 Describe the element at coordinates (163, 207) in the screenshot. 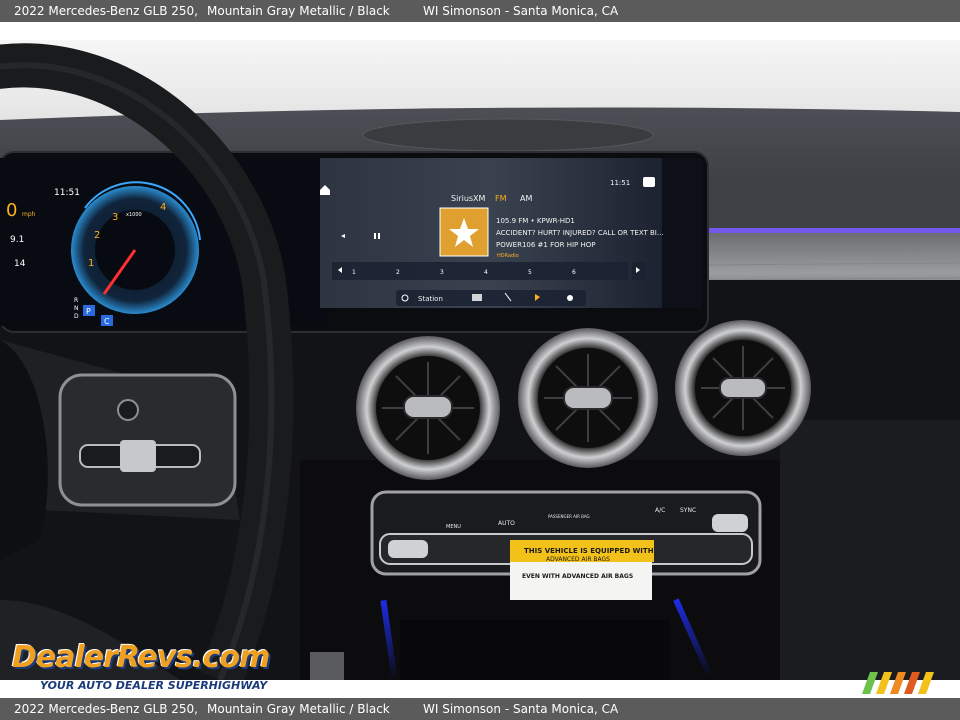

I see `gauge-mark-4: 4` at that location.